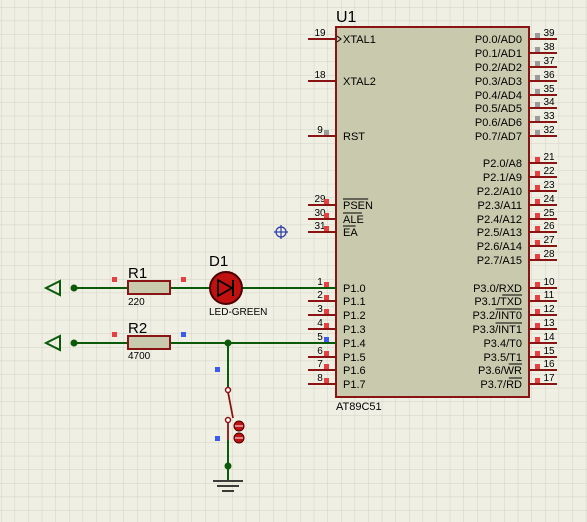 Image resolution: width=587 pixels, height=522 pixels. Describe the element at coordinates (549, 157) in the screenshot. I see `pin-number: 21` at that location.